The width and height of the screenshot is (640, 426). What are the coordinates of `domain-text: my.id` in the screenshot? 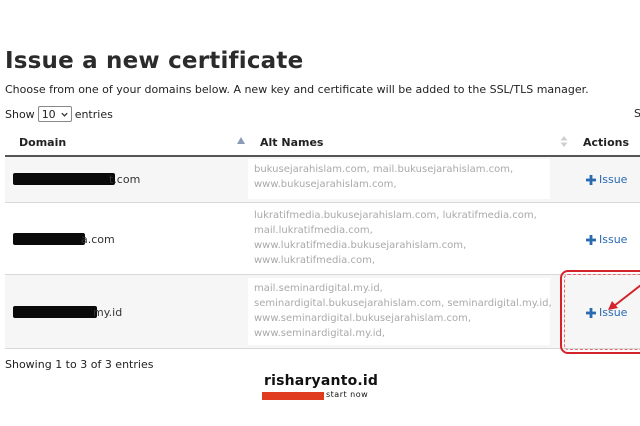 It's located at (108, 312).